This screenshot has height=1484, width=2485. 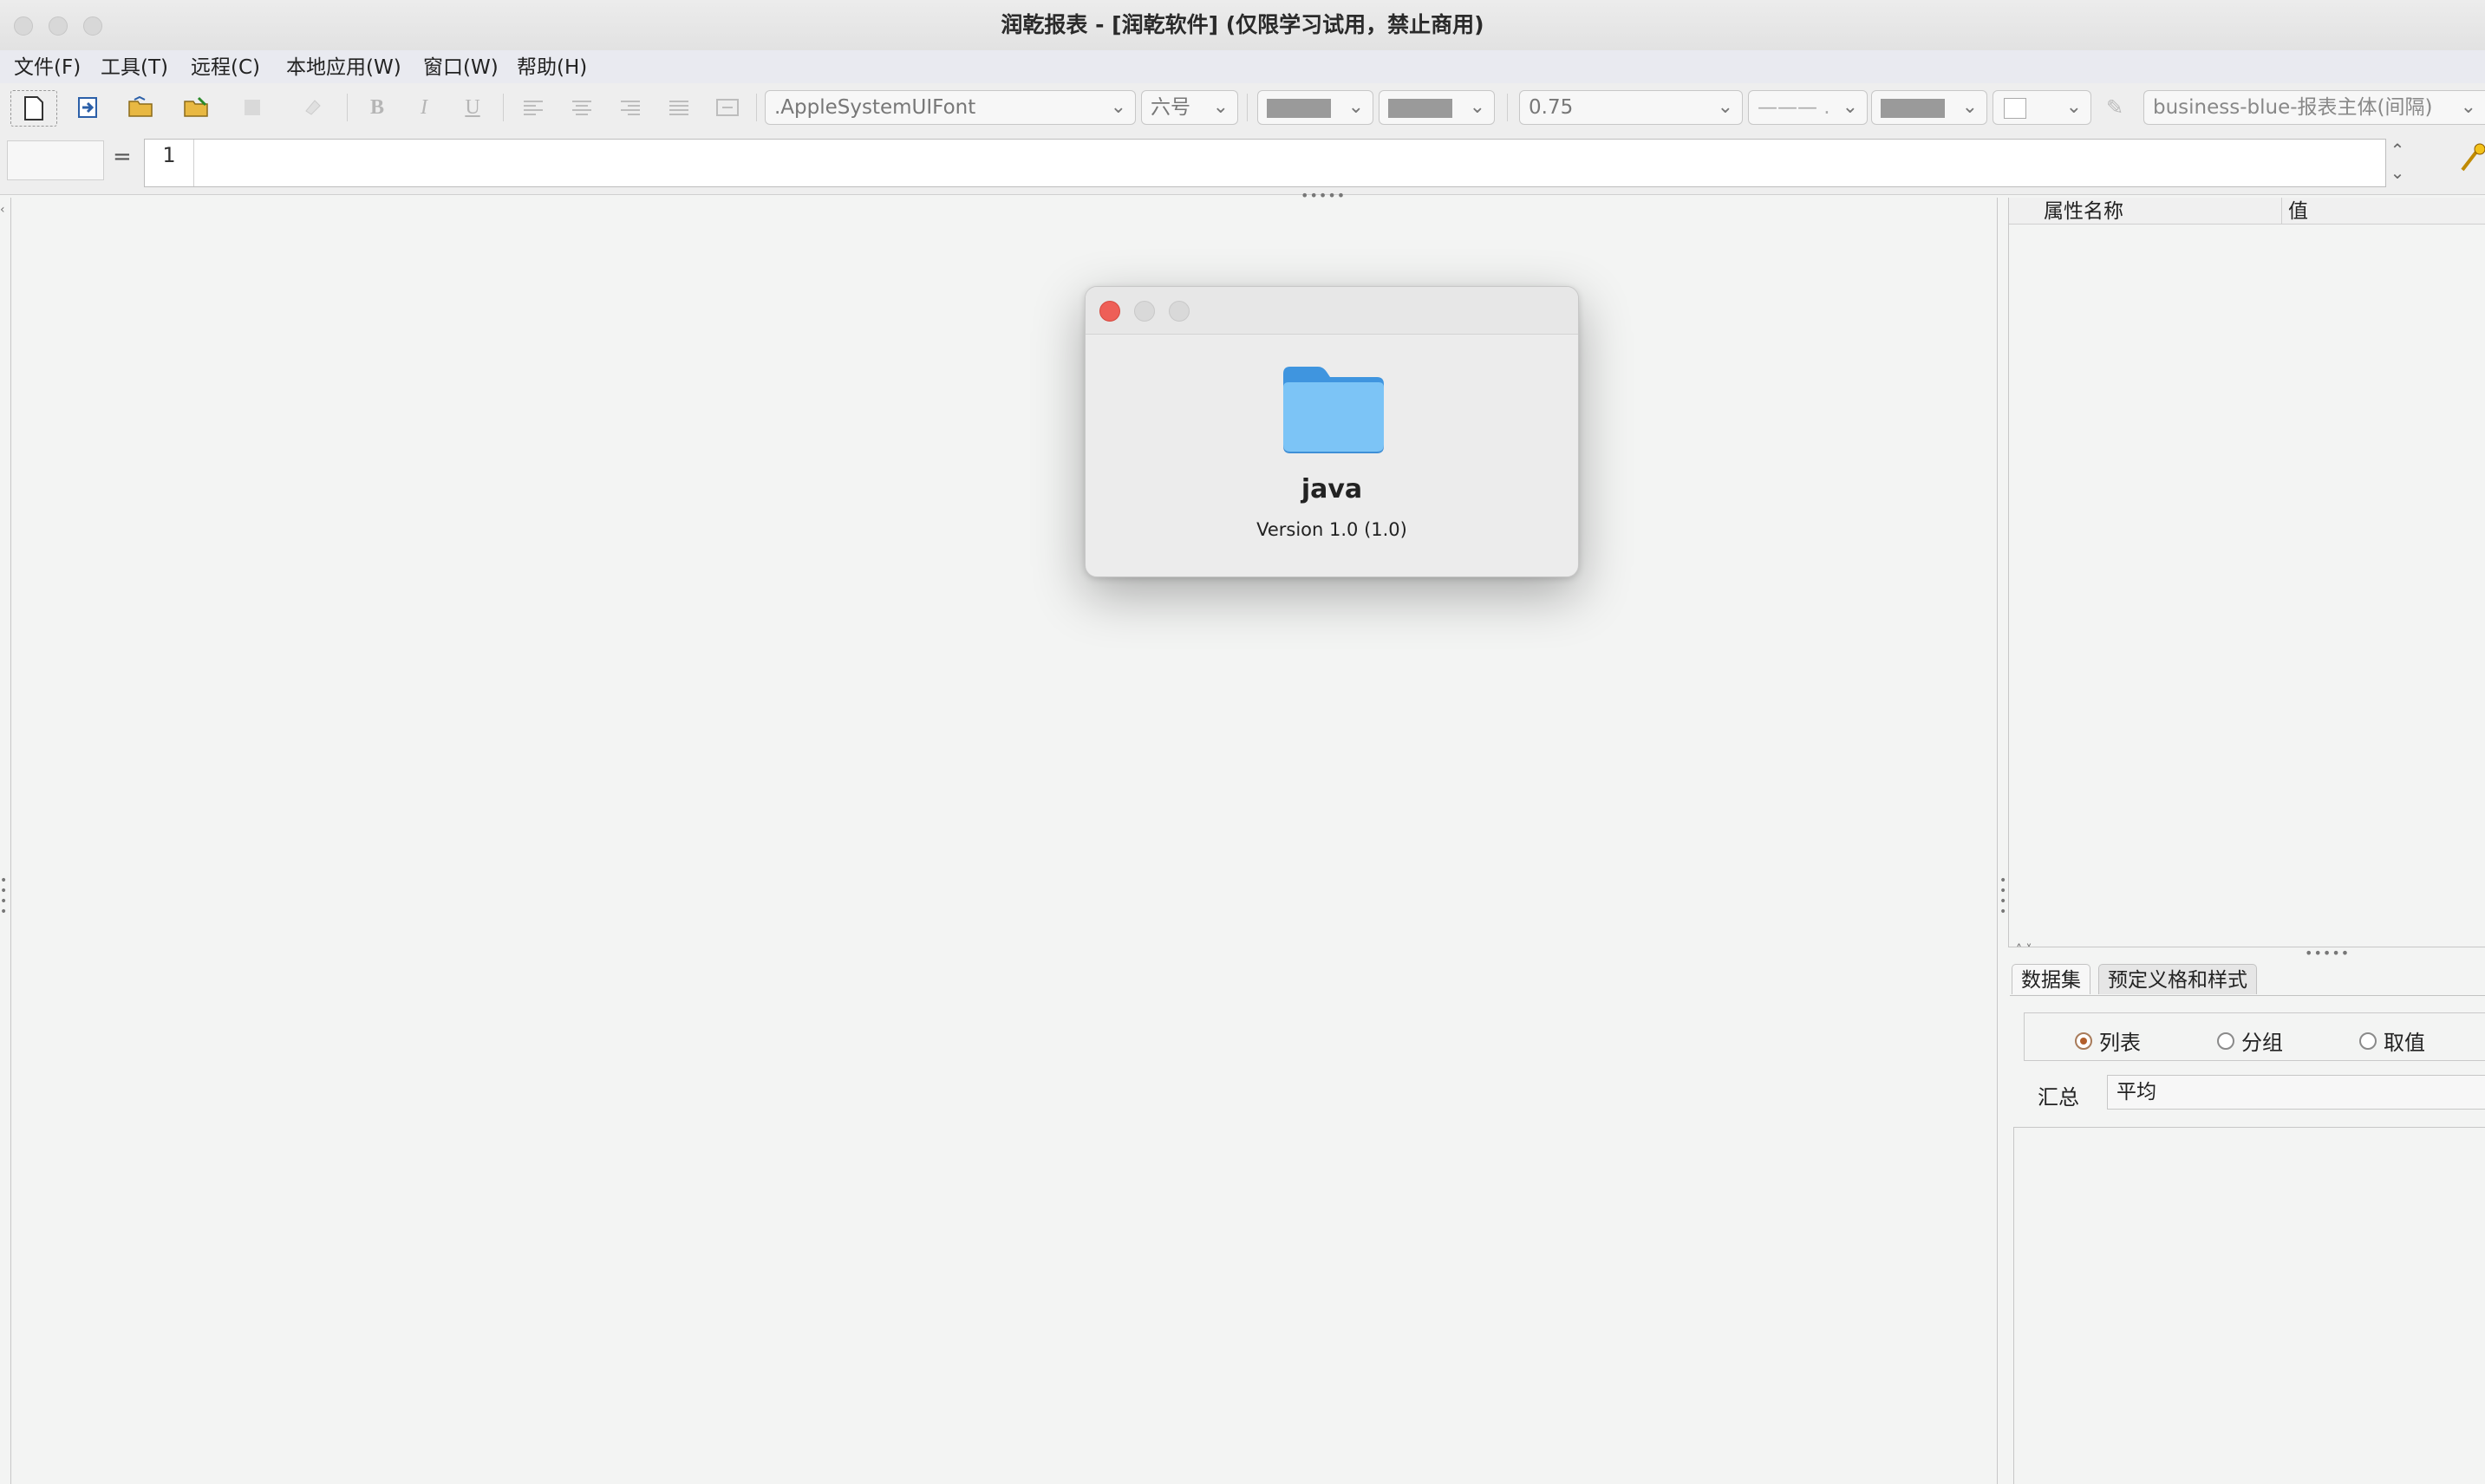 I want to click on font-family-value: .AppleSystemUIFont, so click(x=875, y=107).